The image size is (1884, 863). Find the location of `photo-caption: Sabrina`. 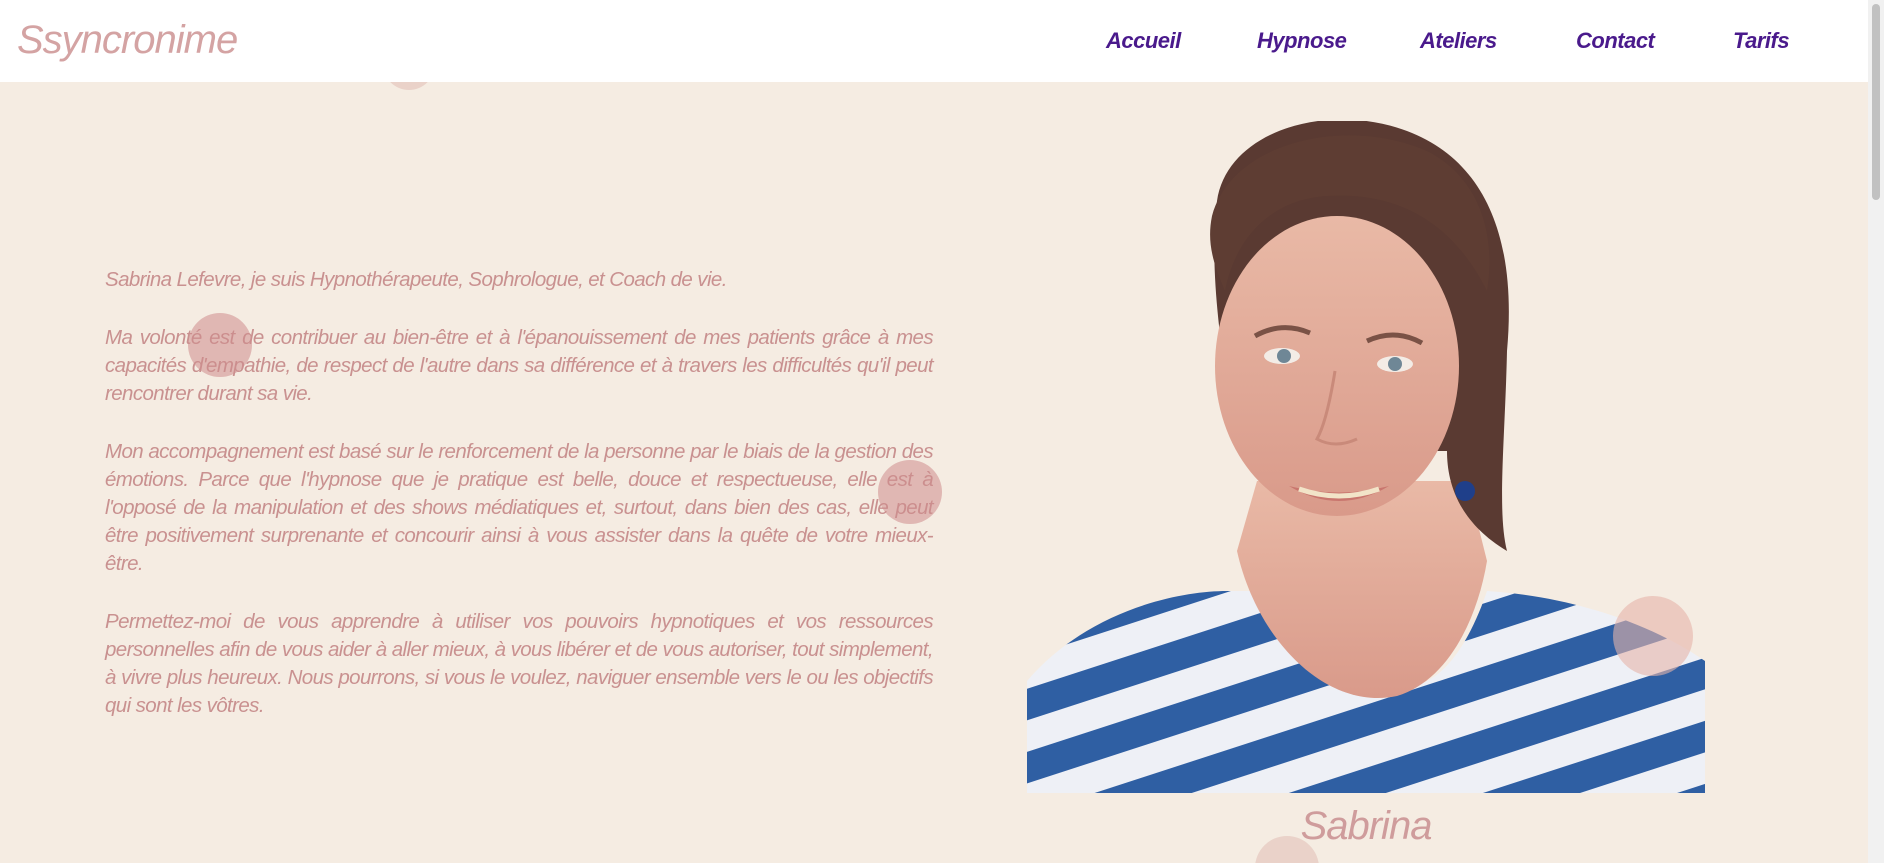

photo-caption: Sabrina is located at coordinates (1366, 826).